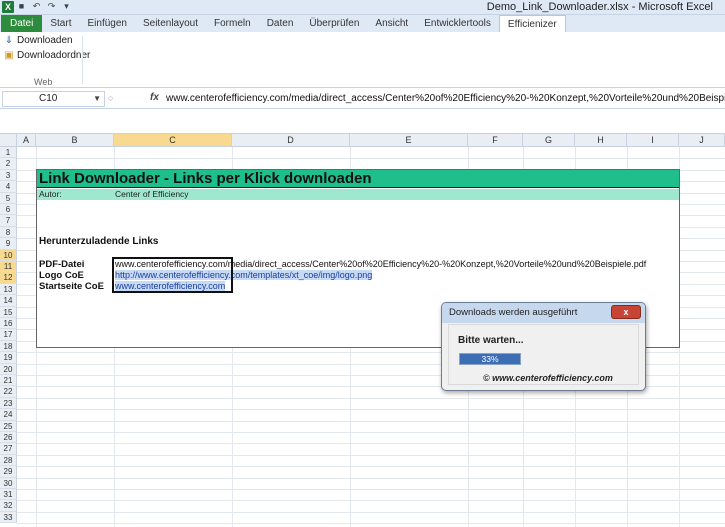  I want to click on close-icon: x, so click(626, 312).